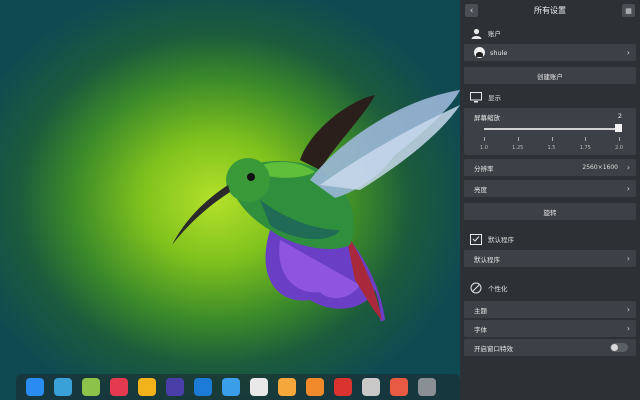  What do you see at coordinates (550, 52) in the screenshot?
I see `account-user-row: shule ›` at bounding box center [550, 52].